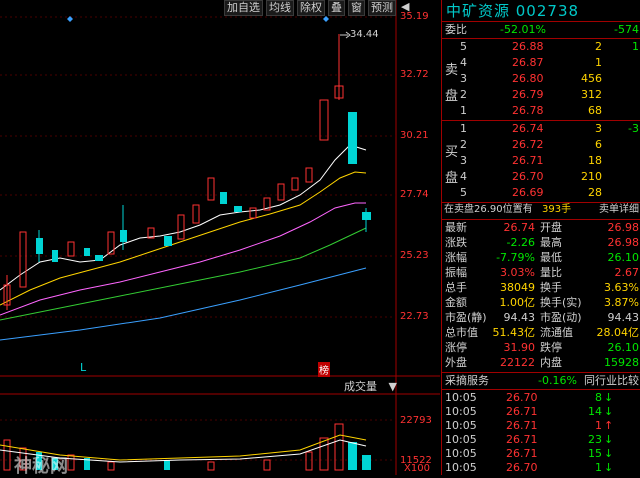  What do you see at coordinates (528, 128) in the screenshot?
I see `buy-price: 26.74` at bounding box center [528, 128].